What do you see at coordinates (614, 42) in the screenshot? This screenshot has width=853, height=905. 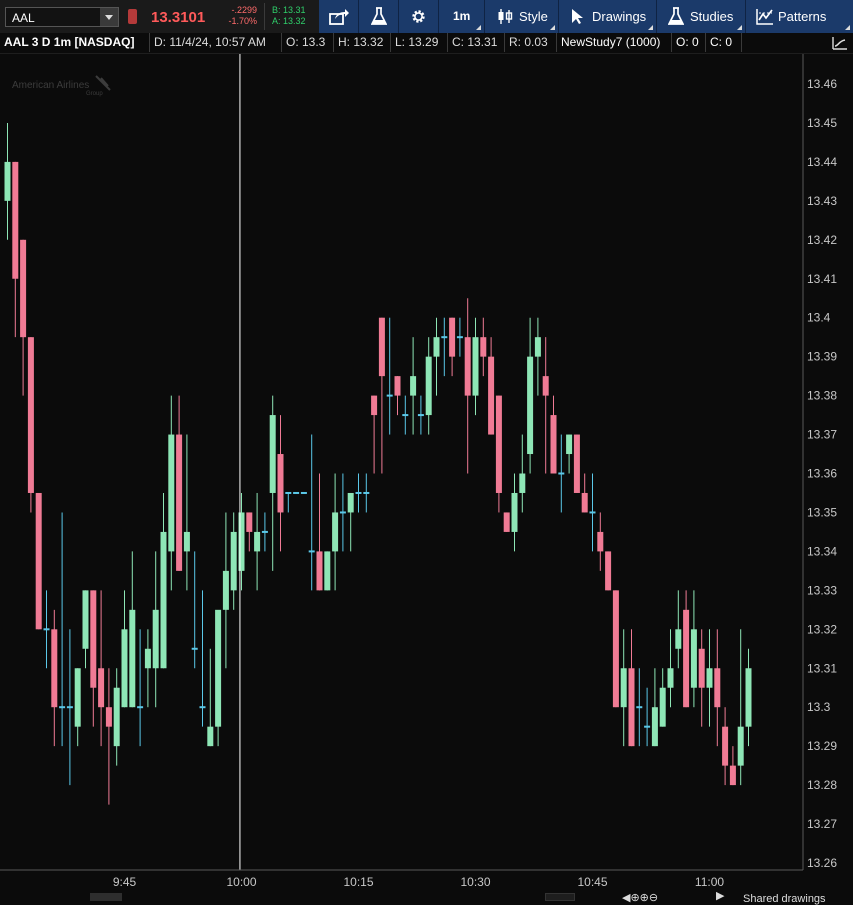 I see `study-name: NewStudy7 (1000)` at bounding box center [614, 42].